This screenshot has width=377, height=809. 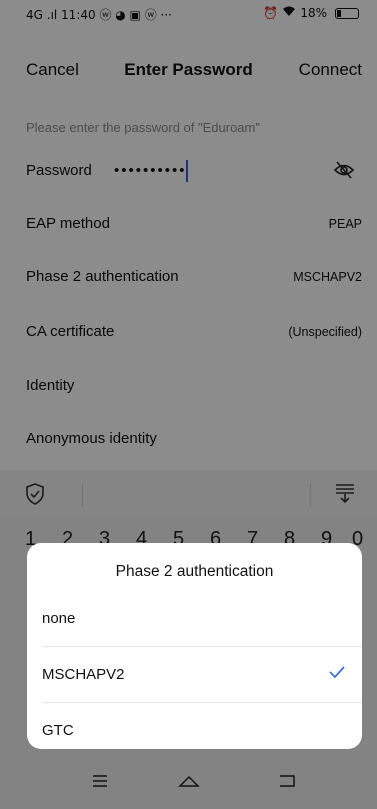 I want to click on option-label: none, so click(x=59, y=618).